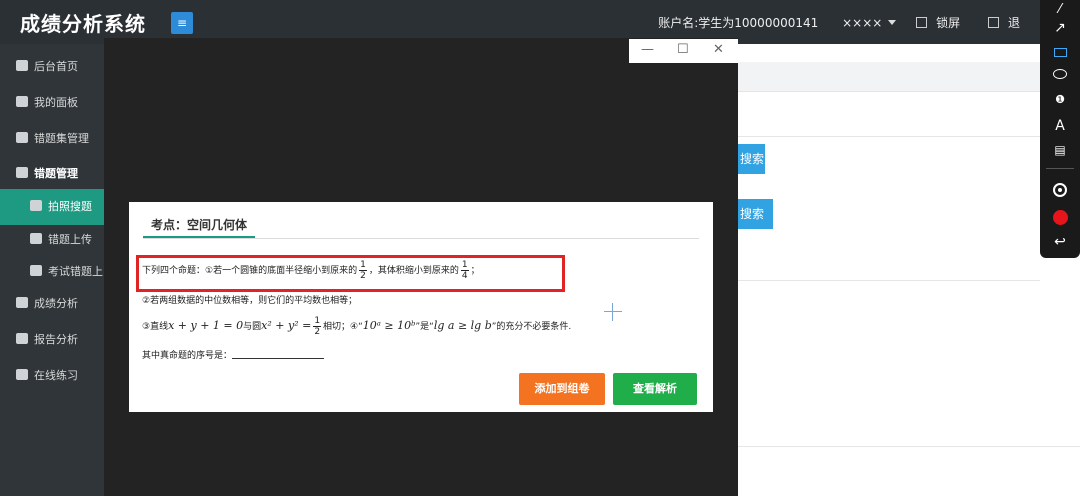  I want to click on rectangle-icon, so click(1060, 52).